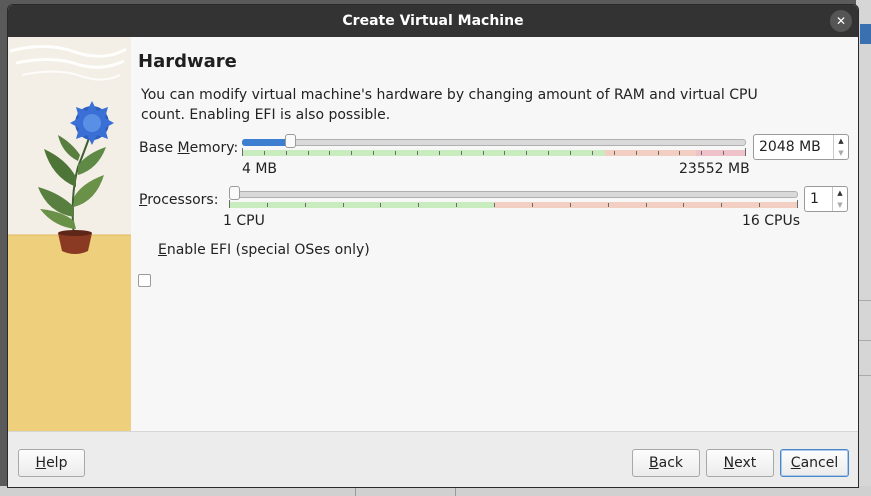 Image resolution: width=871 pixels, height=496 pixels. I want to click on memory-value: 2048 MB, so click(790, 147).